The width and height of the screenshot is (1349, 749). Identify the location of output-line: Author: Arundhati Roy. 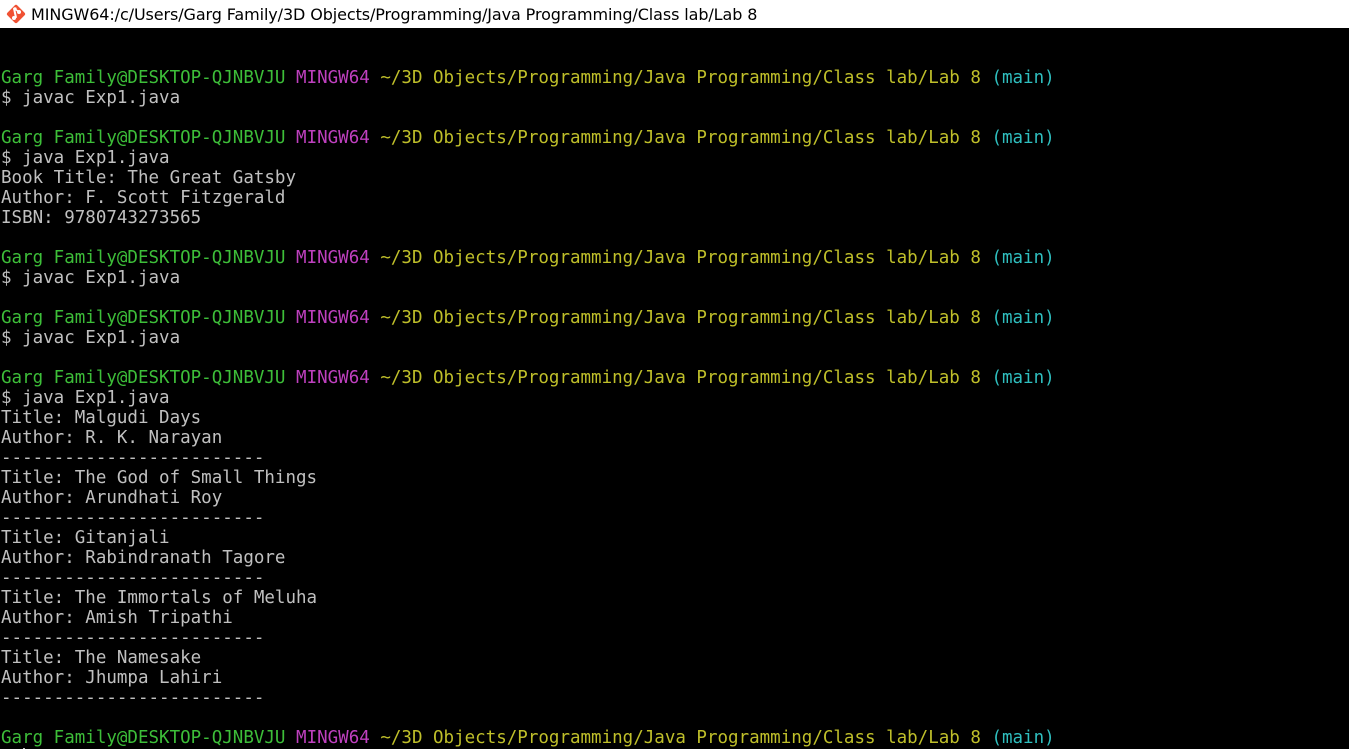
(112, 498).